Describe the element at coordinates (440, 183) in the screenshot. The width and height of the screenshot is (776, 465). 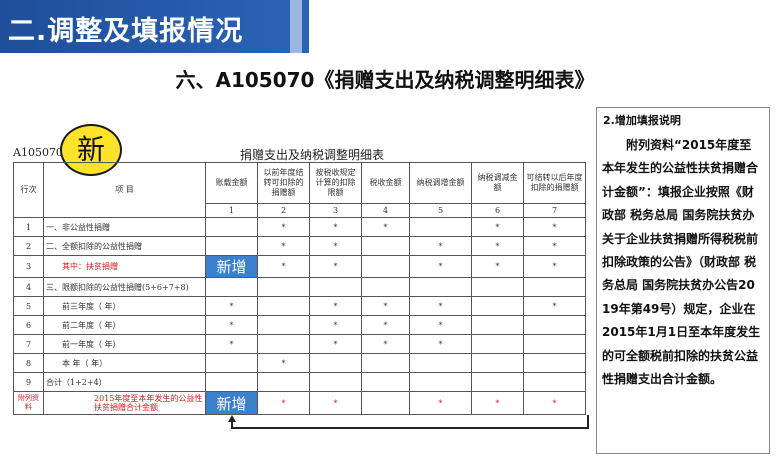
I see `header-c5: 纳税调增金额` at that location.